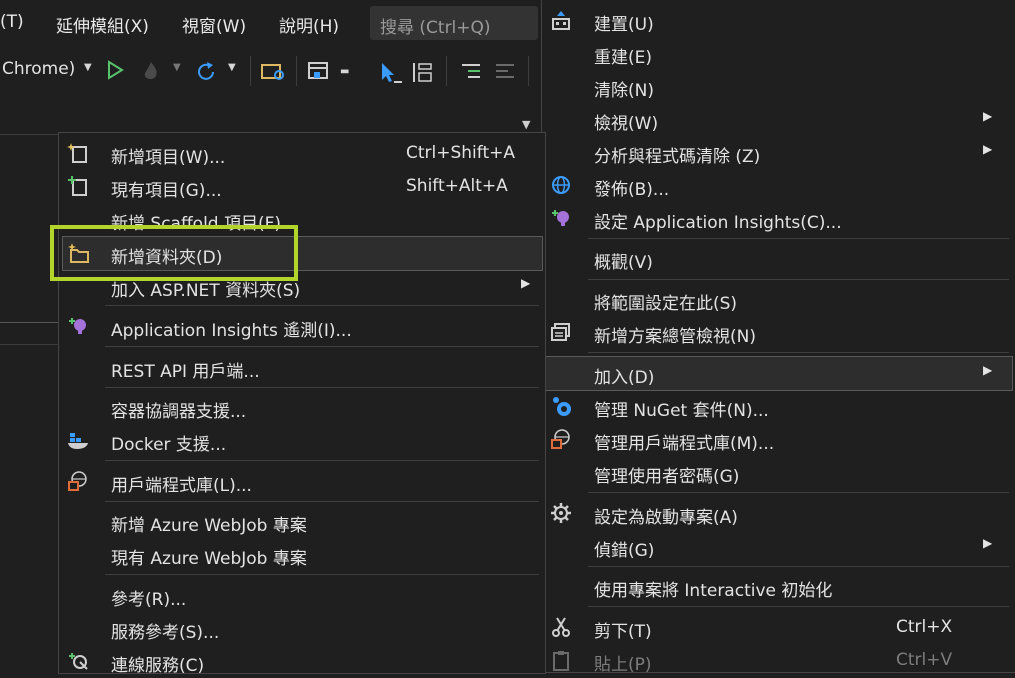  What do you see at coordinates (924, 627) in the screenshot?
I see `menu-item-shortcut: Ctrl+X` at bounding box center [924, 627].